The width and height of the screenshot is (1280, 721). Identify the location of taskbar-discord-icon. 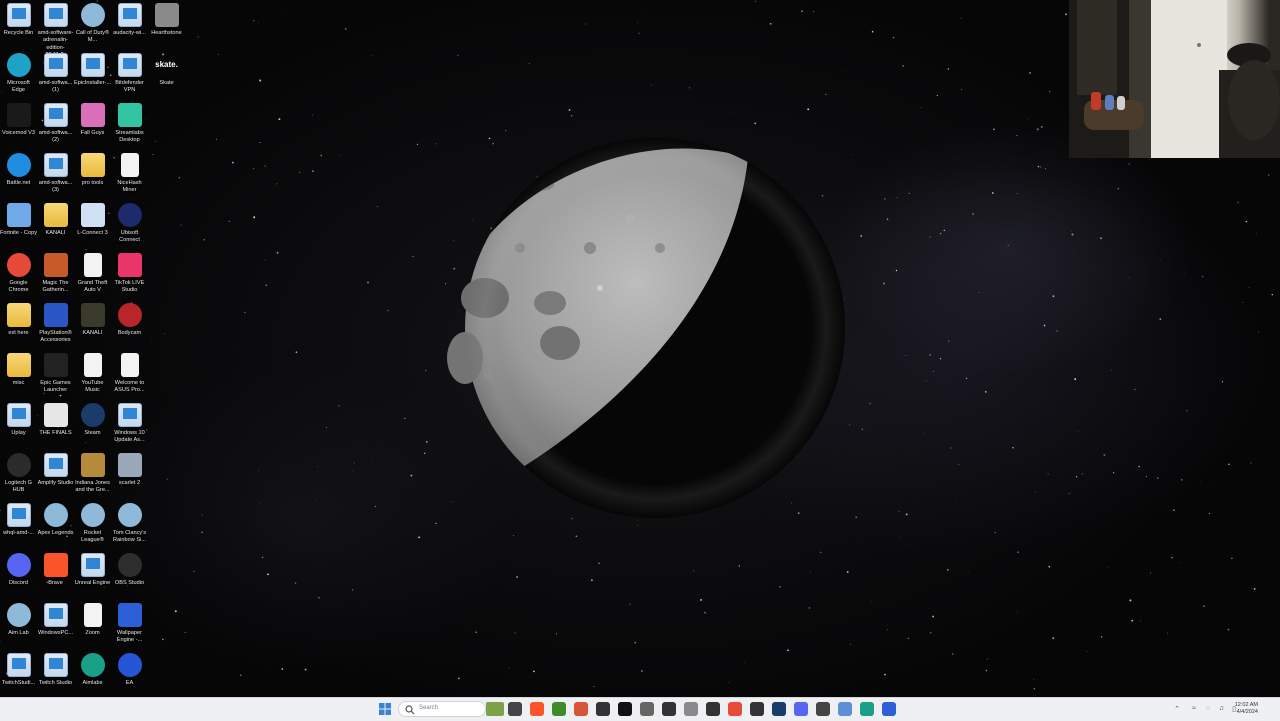
(801, 709).